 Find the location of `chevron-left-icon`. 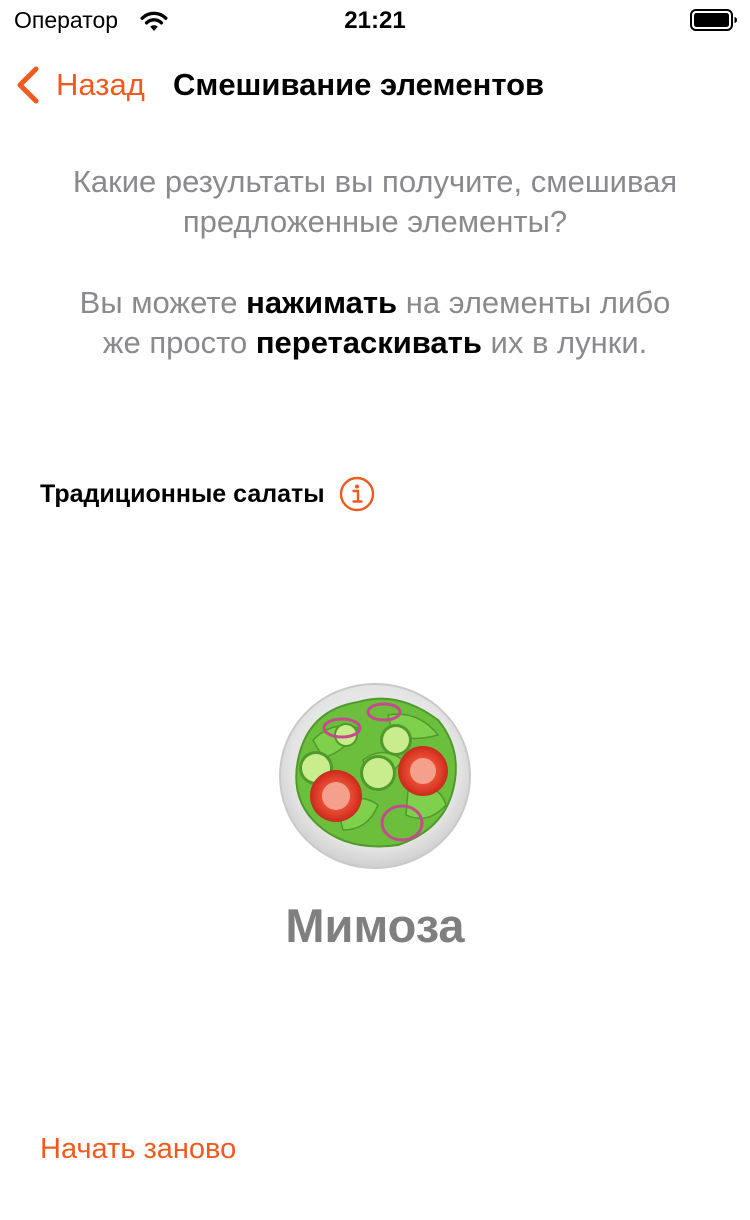

chevron-left-icon is located at coordinates (28, 85).